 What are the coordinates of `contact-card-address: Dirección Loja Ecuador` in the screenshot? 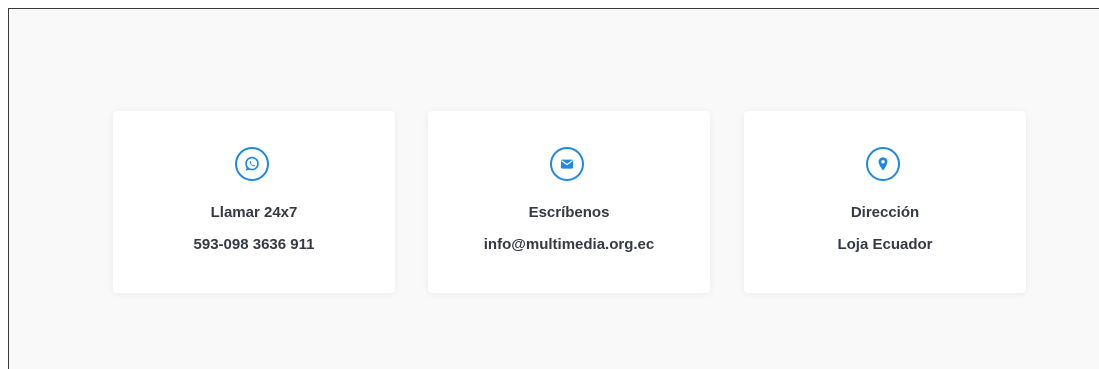 It's located at (885, 202).